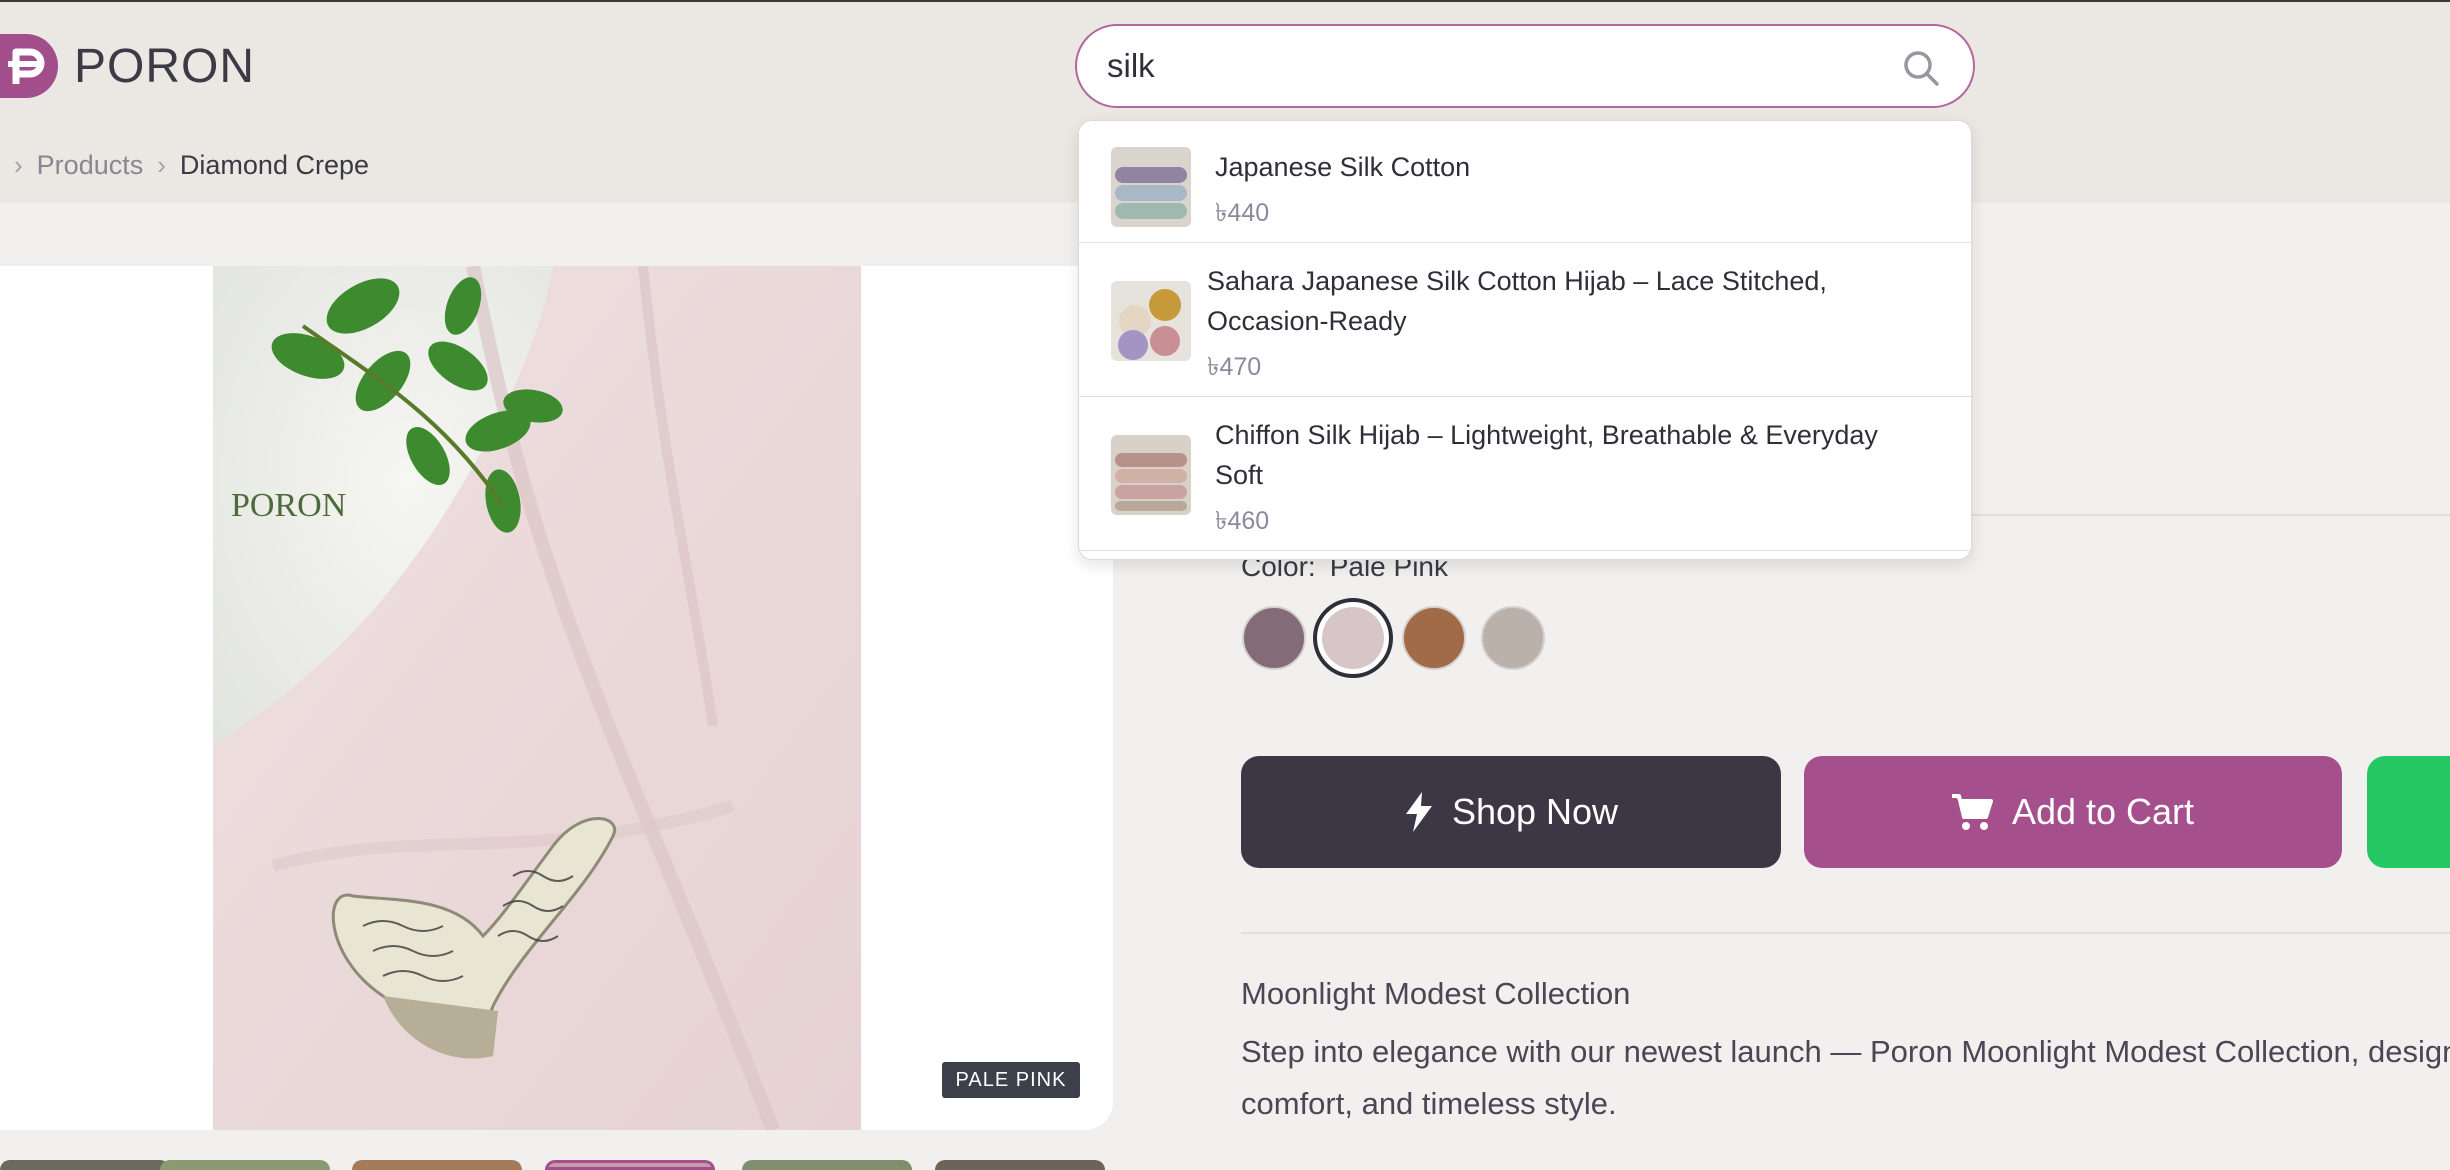 The width and height of the screenshot is (2450, 1170). I want to click on swatch-pale-pink, so click(1353, 638).